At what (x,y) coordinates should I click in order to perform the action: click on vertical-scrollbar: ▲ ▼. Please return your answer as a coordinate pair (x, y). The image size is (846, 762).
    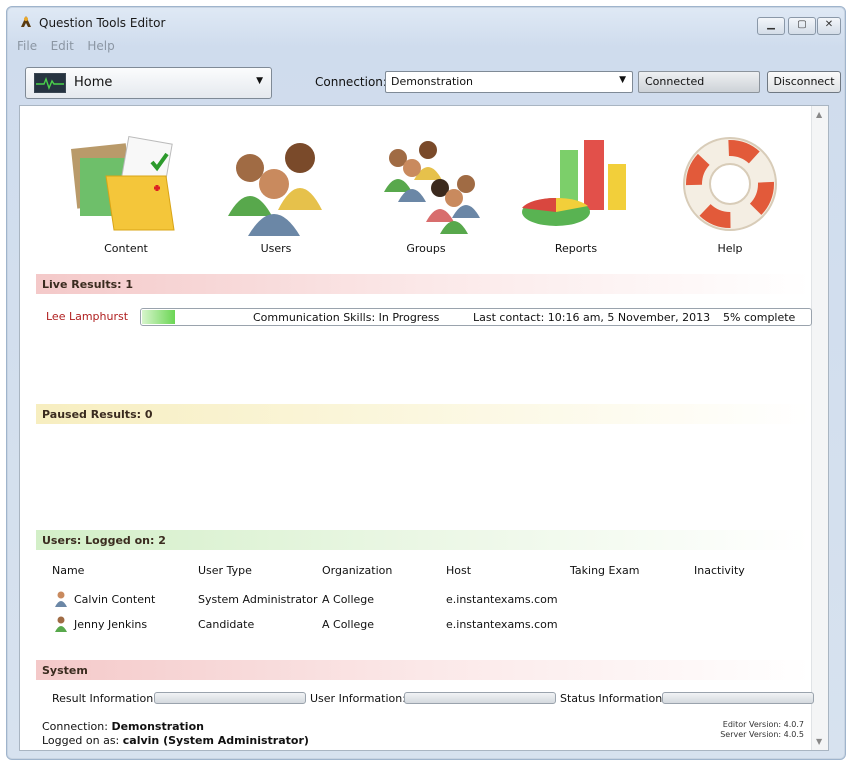
    Looking at the image, I should click on (819, 428).